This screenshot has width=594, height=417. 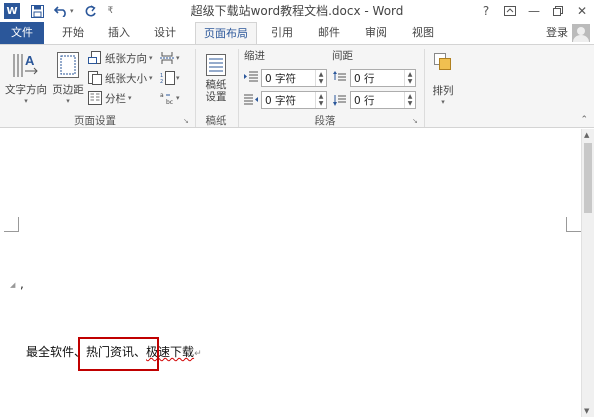 I want to click on line-numbers-button: 12 ▾, so click(x=170, y=78).